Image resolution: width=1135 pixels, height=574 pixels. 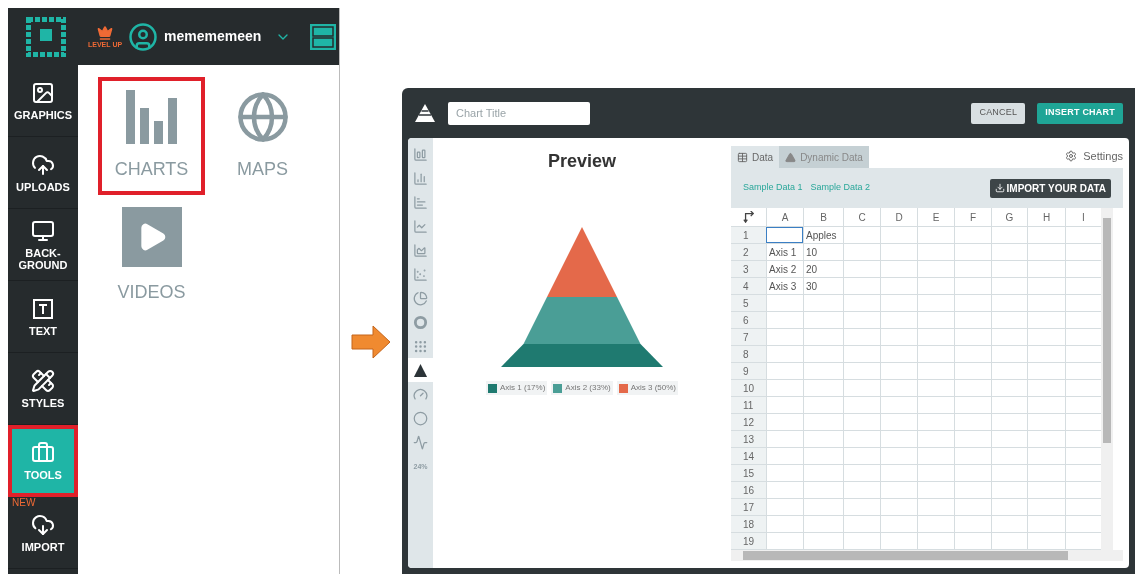 I want to click on triangle-icon, so click(x=791, y=157).